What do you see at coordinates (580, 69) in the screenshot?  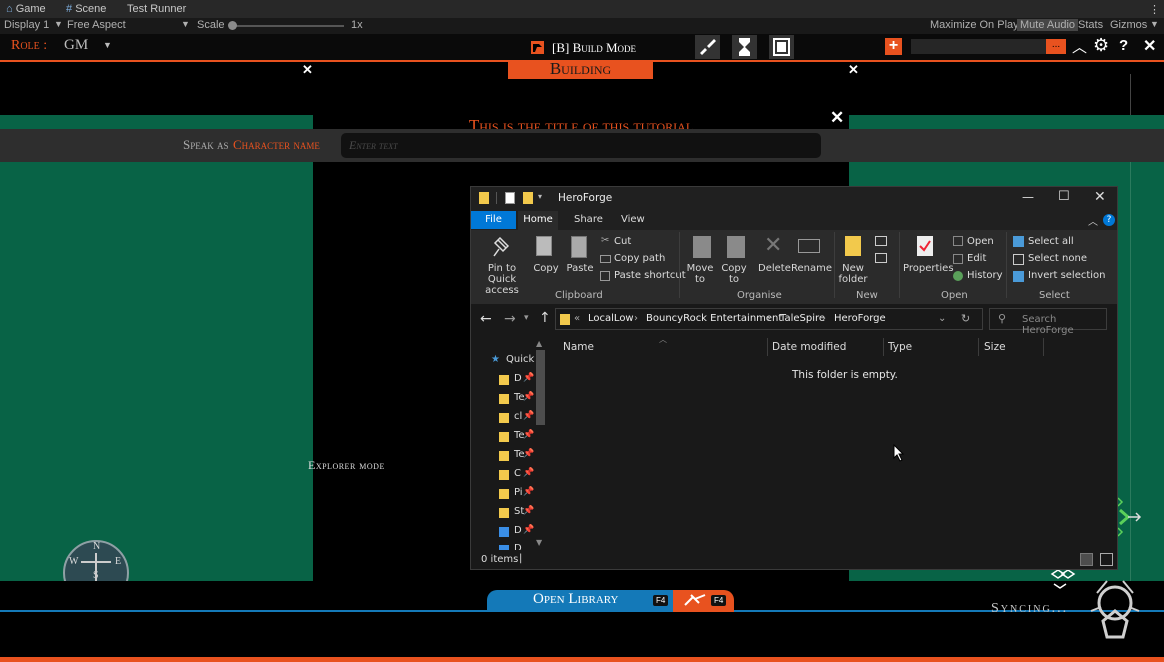 I see `building-tab: Building` at bounding box center [580, 69].